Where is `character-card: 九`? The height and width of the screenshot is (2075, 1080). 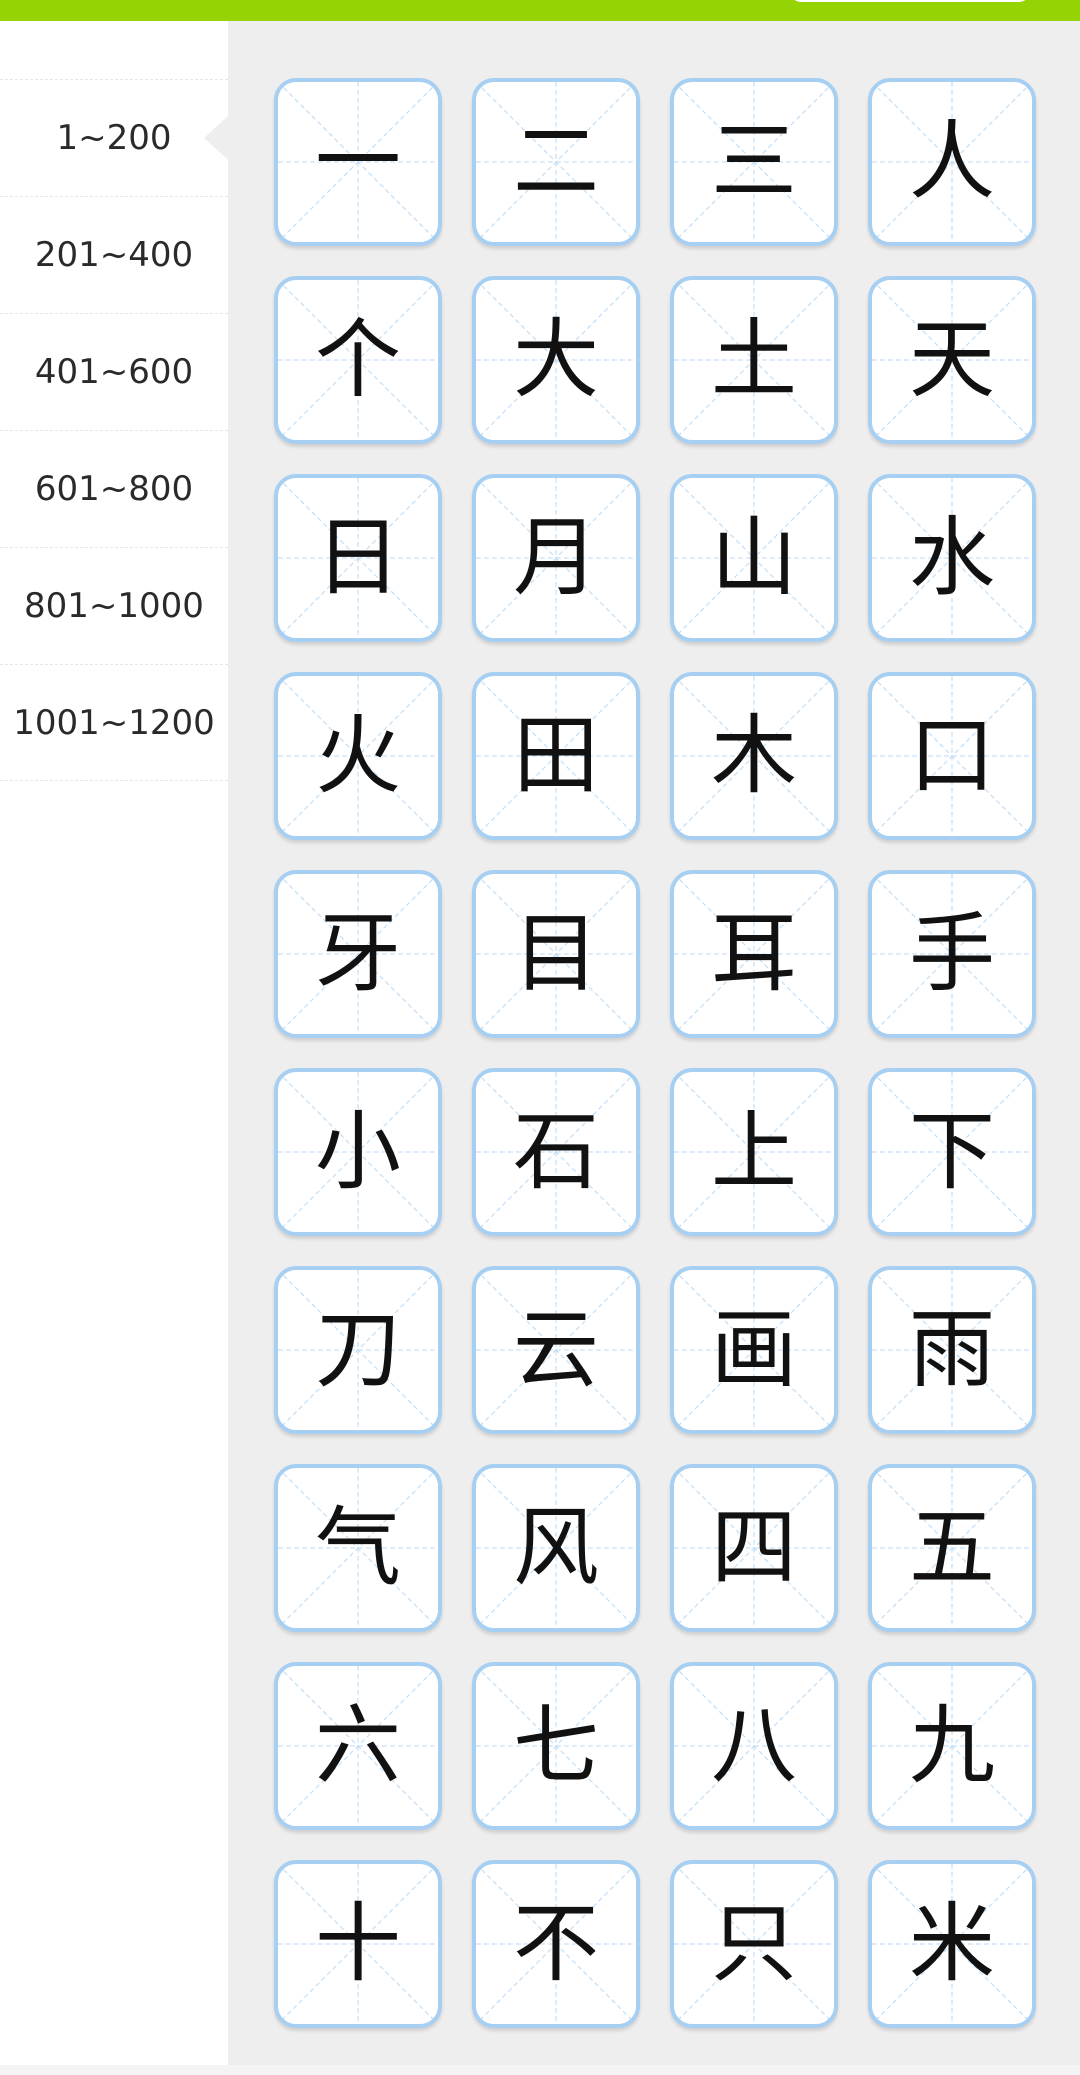 character-card: 九 is located at coordinates (952, 1746).